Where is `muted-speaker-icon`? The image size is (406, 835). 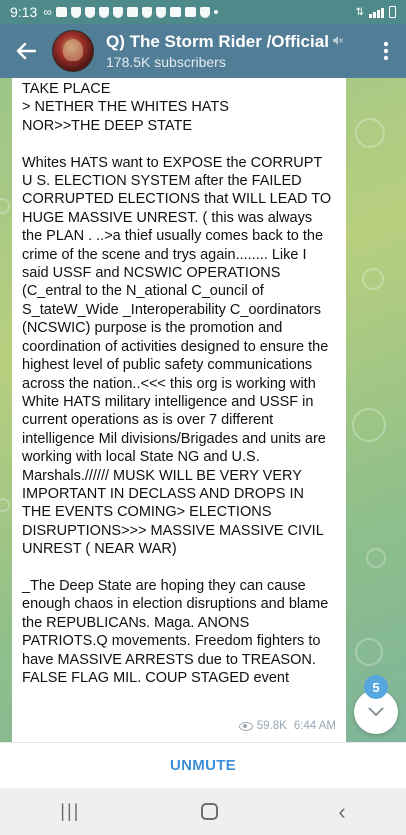
muted-speaker-icon is located at coordinates (337, 42).